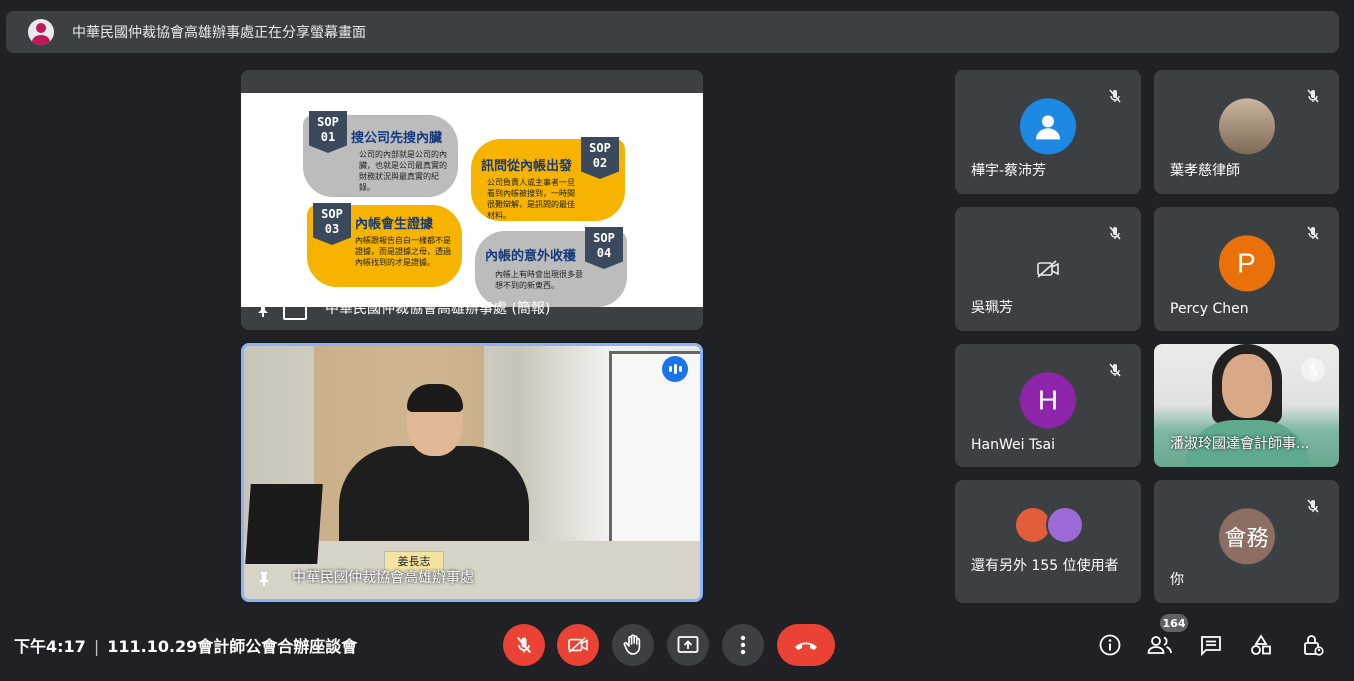 The image size is (1354, 681). I want to click on meeting-details-button, so click(1110, 645).